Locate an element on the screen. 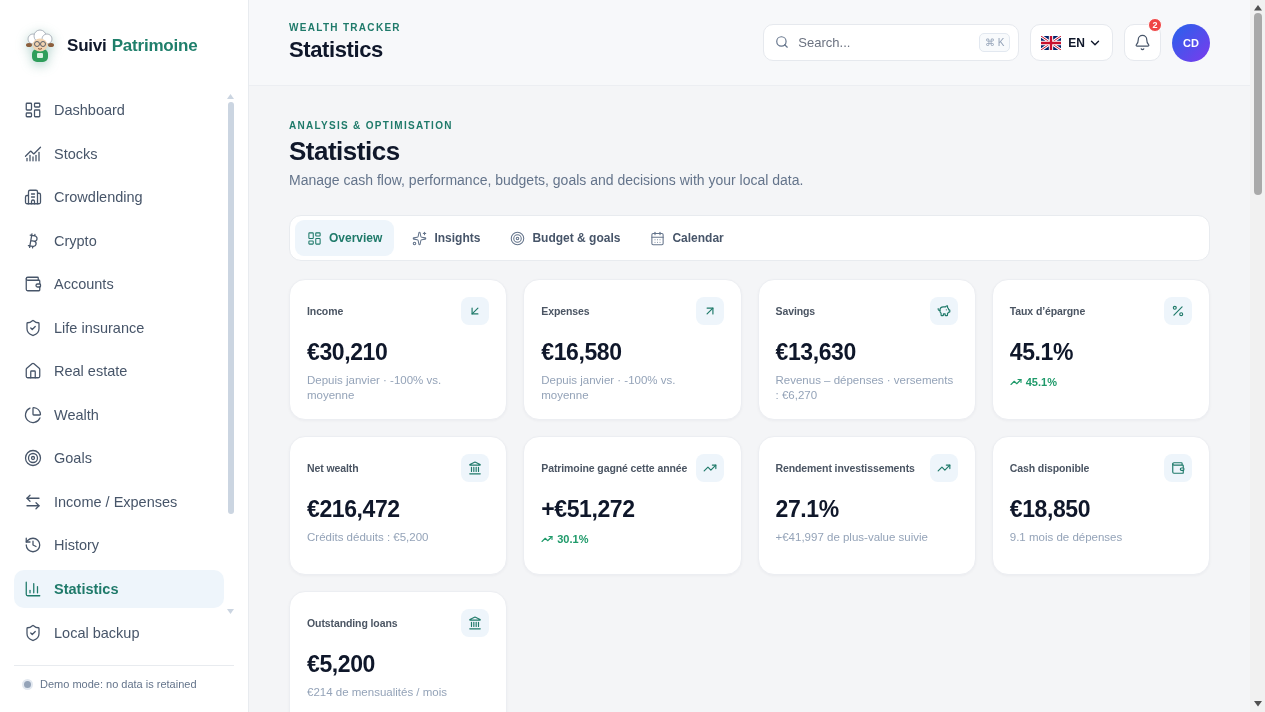 The height and width of the screenshot is (712, 1265). card-value: €5,200 is located at coordinates (341, 664).